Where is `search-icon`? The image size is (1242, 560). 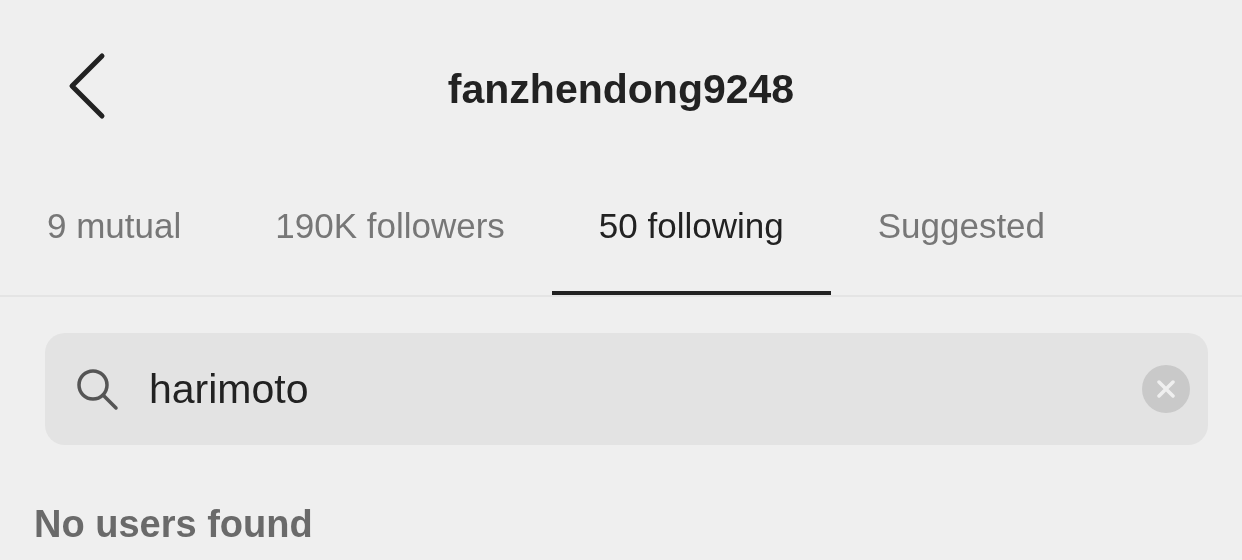
search-icon is located at coordinates (97, 389).